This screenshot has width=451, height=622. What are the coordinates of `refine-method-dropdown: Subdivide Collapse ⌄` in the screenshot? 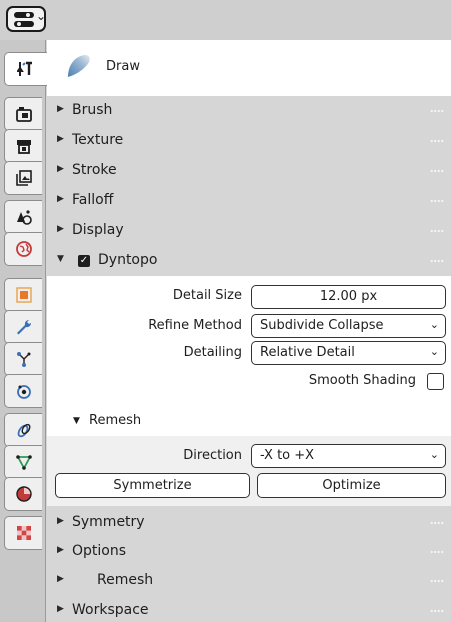 It's located at (348, 326).